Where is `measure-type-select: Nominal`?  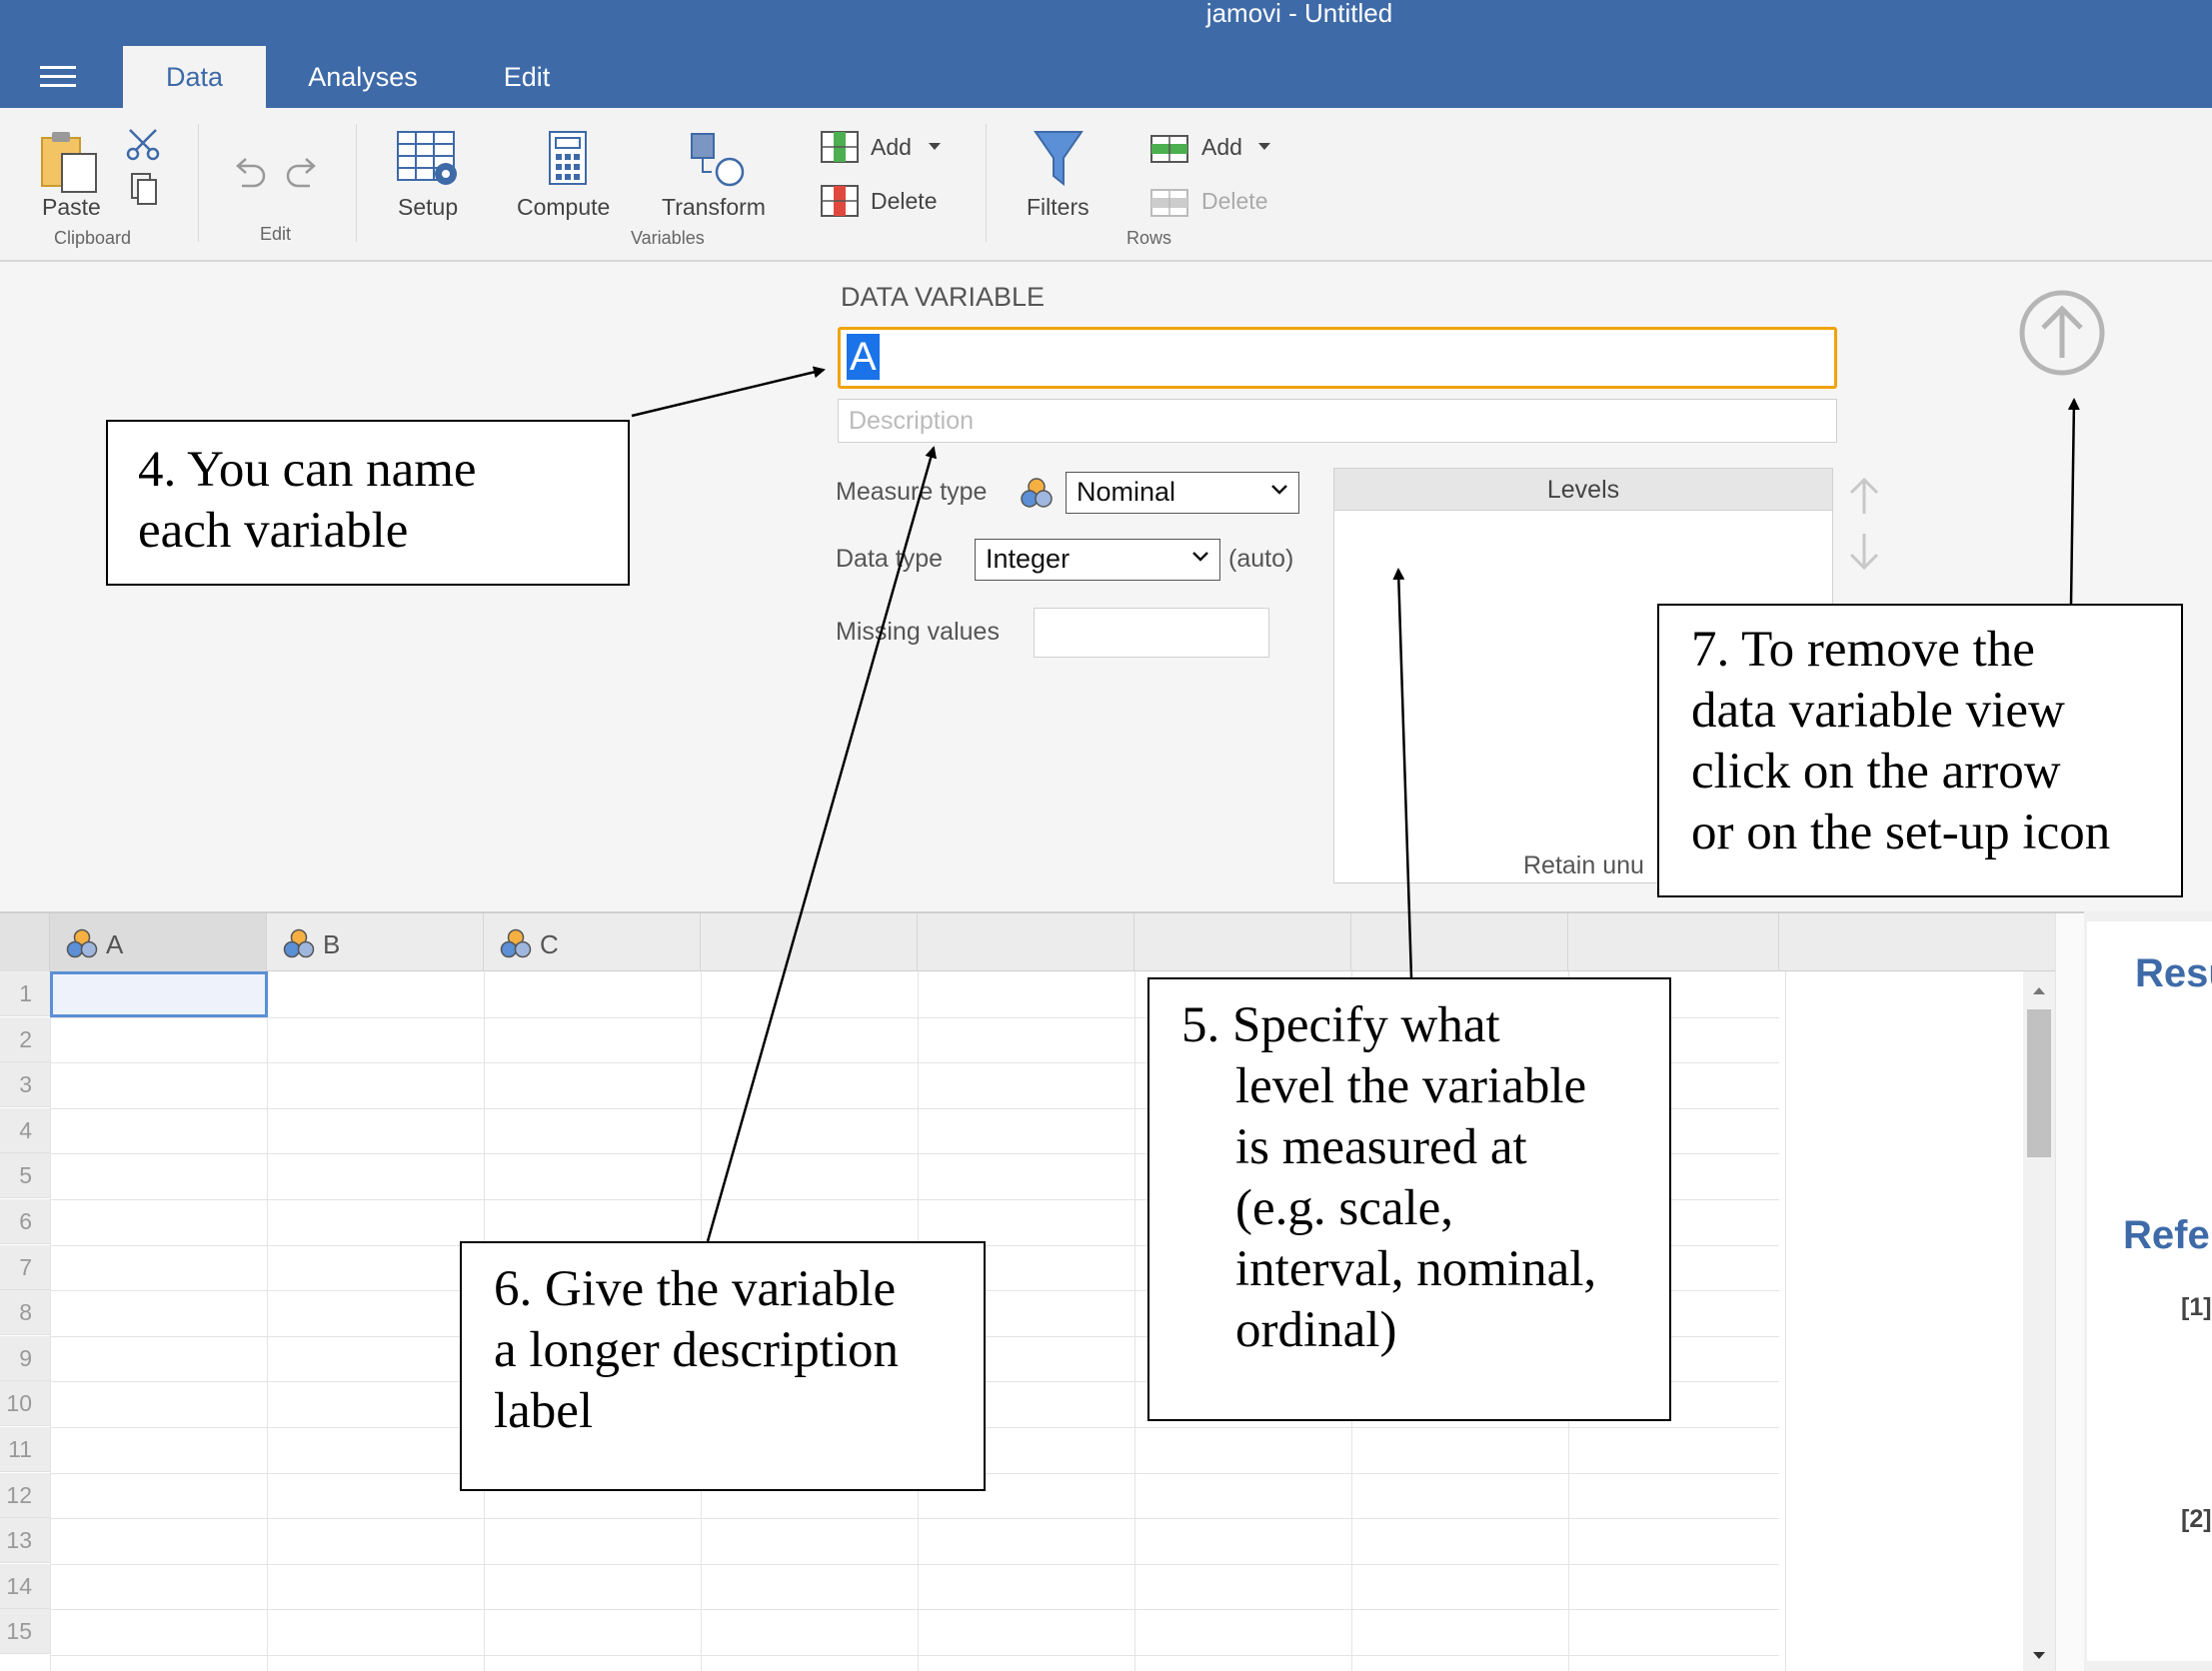 measure-type-select: Nominal is located at coordinates (1183, 493).